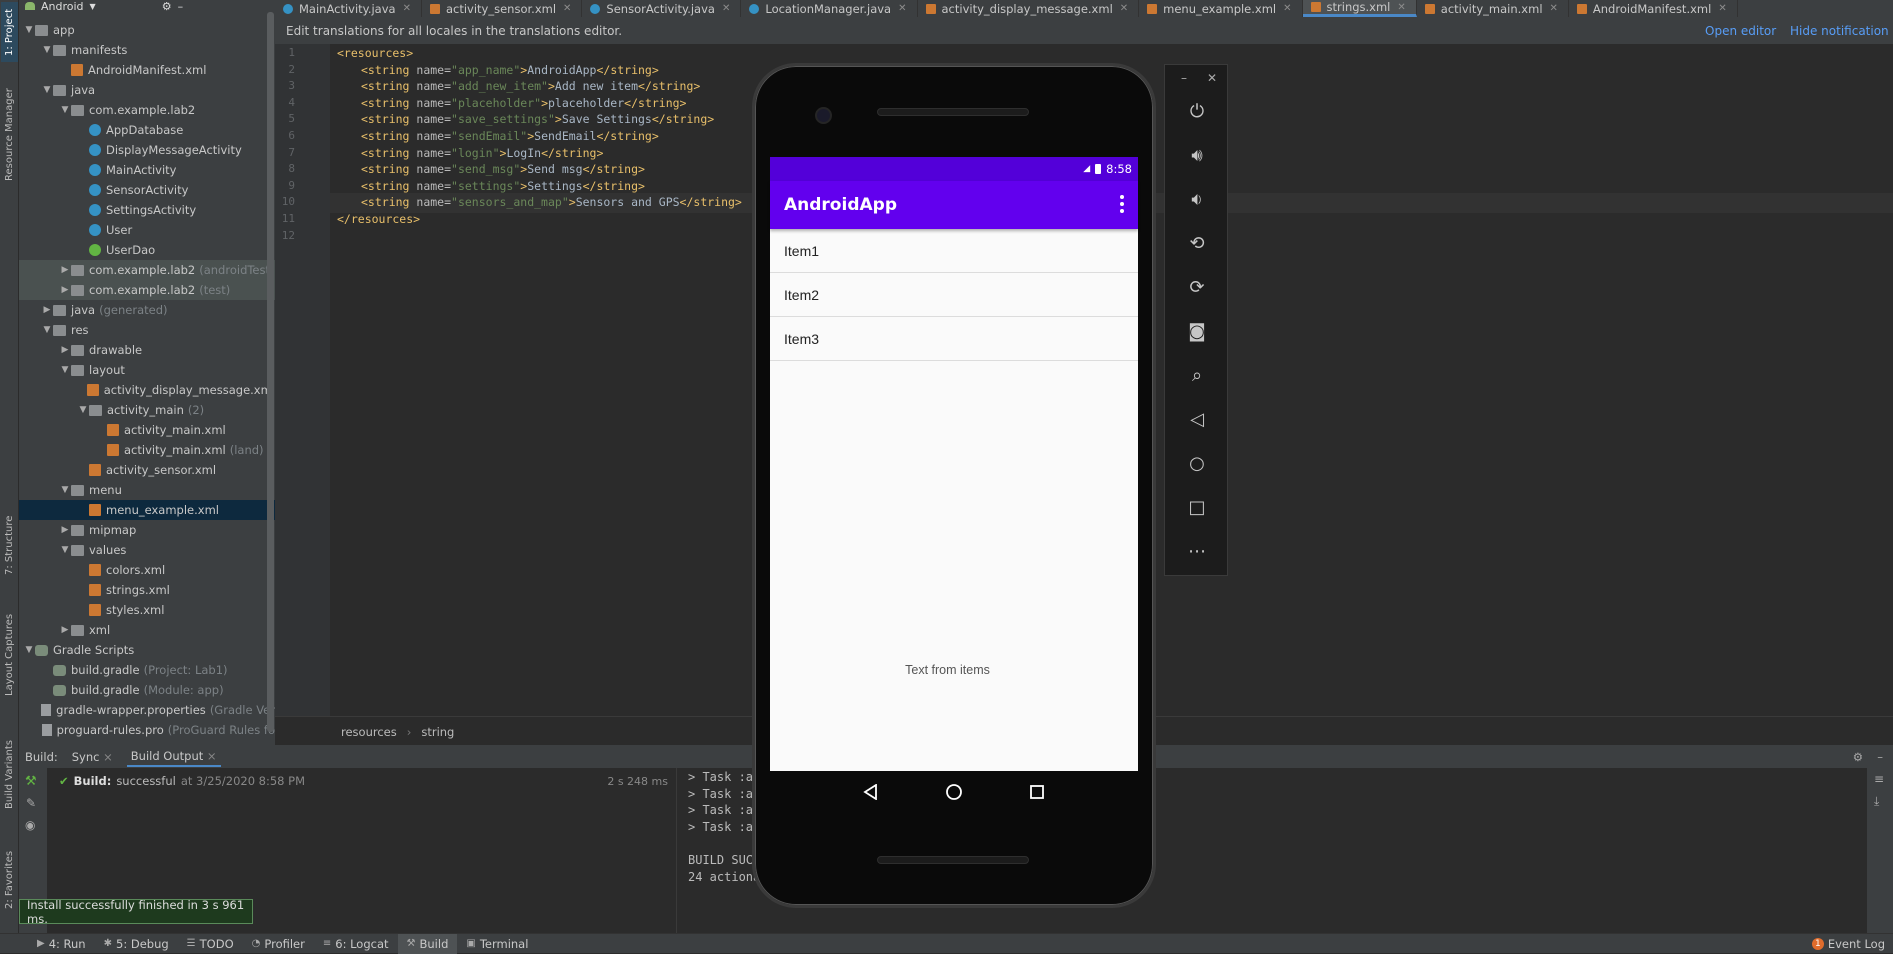  I want to click on list-item: Item2, so click(954, 295).